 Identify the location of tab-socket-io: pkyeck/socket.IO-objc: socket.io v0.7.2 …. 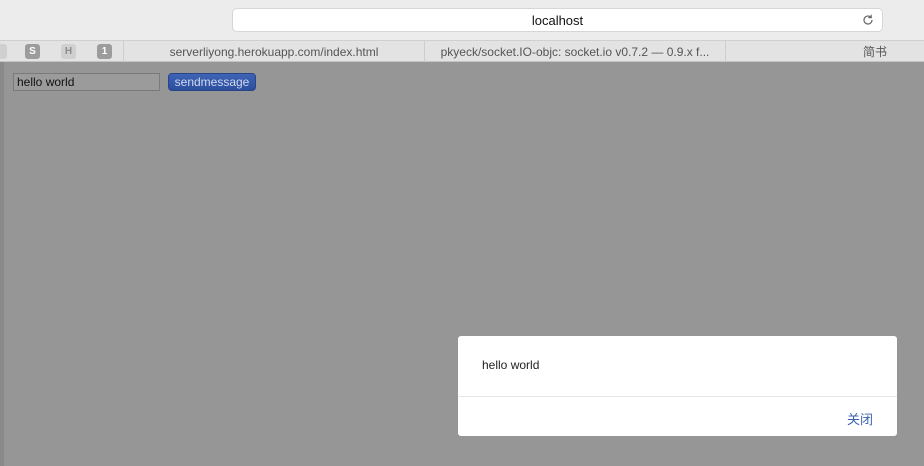
(575, 51).